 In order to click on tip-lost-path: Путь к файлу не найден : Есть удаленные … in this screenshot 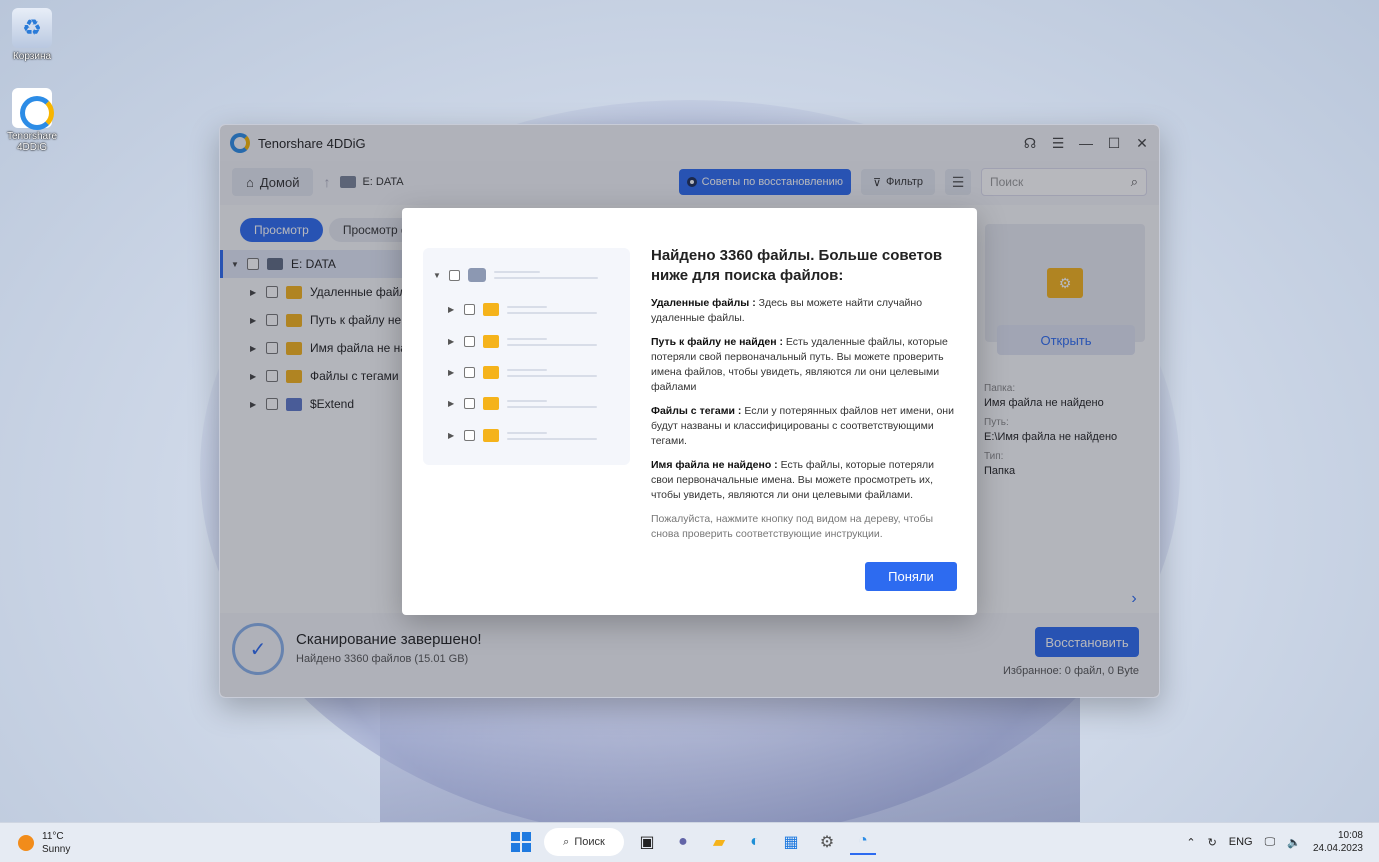, I will do `click(803, 365)`.